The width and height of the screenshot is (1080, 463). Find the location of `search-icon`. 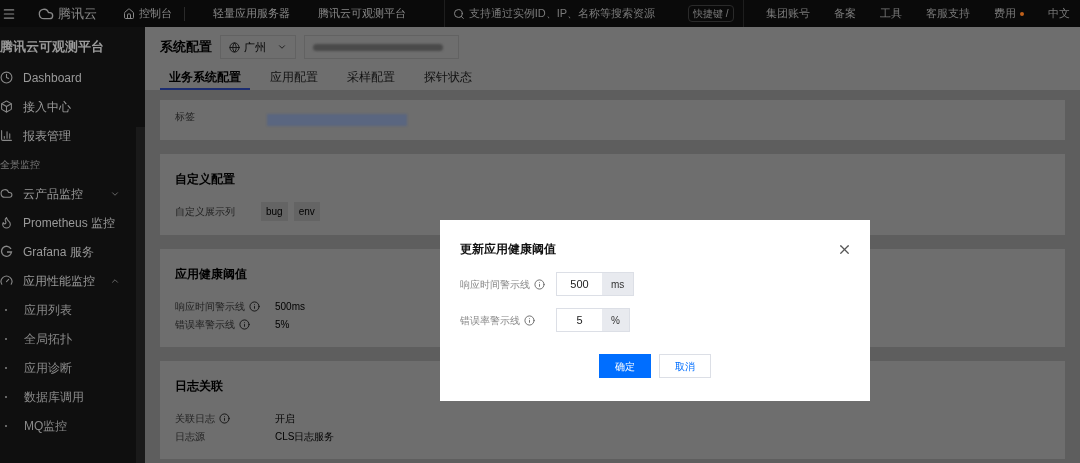

search-icon is located at coordinates (459, 13).